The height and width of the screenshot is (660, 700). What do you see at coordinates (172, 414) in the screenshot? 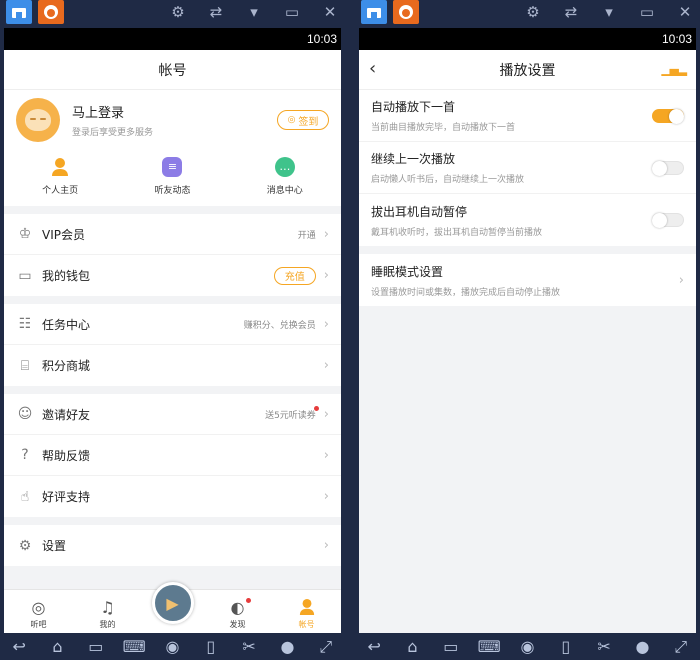
I see `menu-item-invite: ☺ 邀请好友 送5元听读券 ›` at bounding box center [172, 414].